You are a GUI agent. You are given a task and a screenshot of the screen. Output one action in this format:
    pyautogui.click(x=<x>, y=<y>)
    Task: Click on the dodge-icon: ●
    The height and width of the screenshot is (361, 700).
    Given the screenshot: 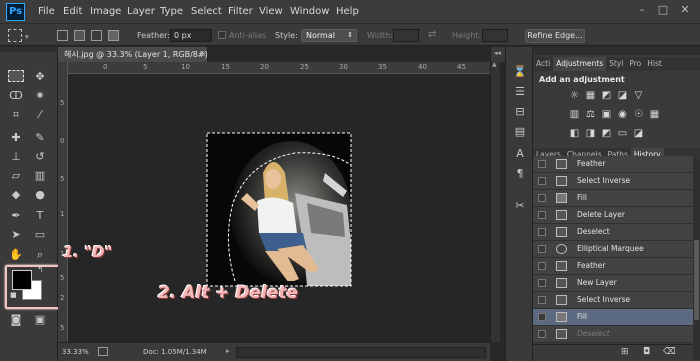 What is the action you would take?
    pyautogui.click(x=40, y=195)
    